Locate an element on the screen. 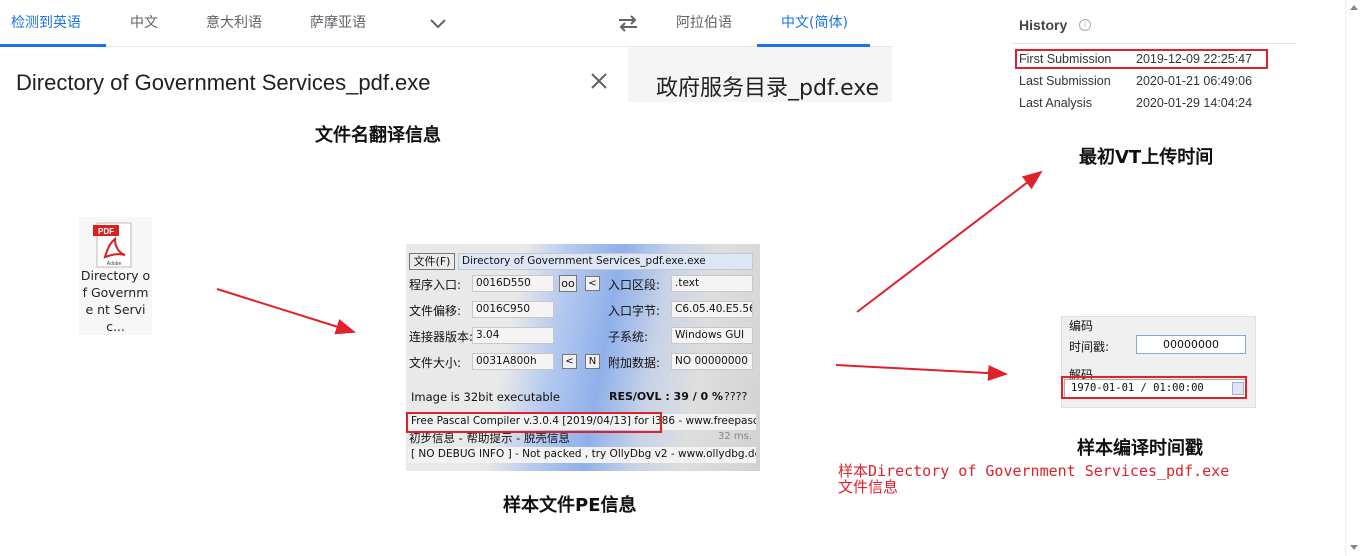 The image size is (1361, 556). source-text: Directory of Government Services_pdf.exe is located at coordinates (223, 83).